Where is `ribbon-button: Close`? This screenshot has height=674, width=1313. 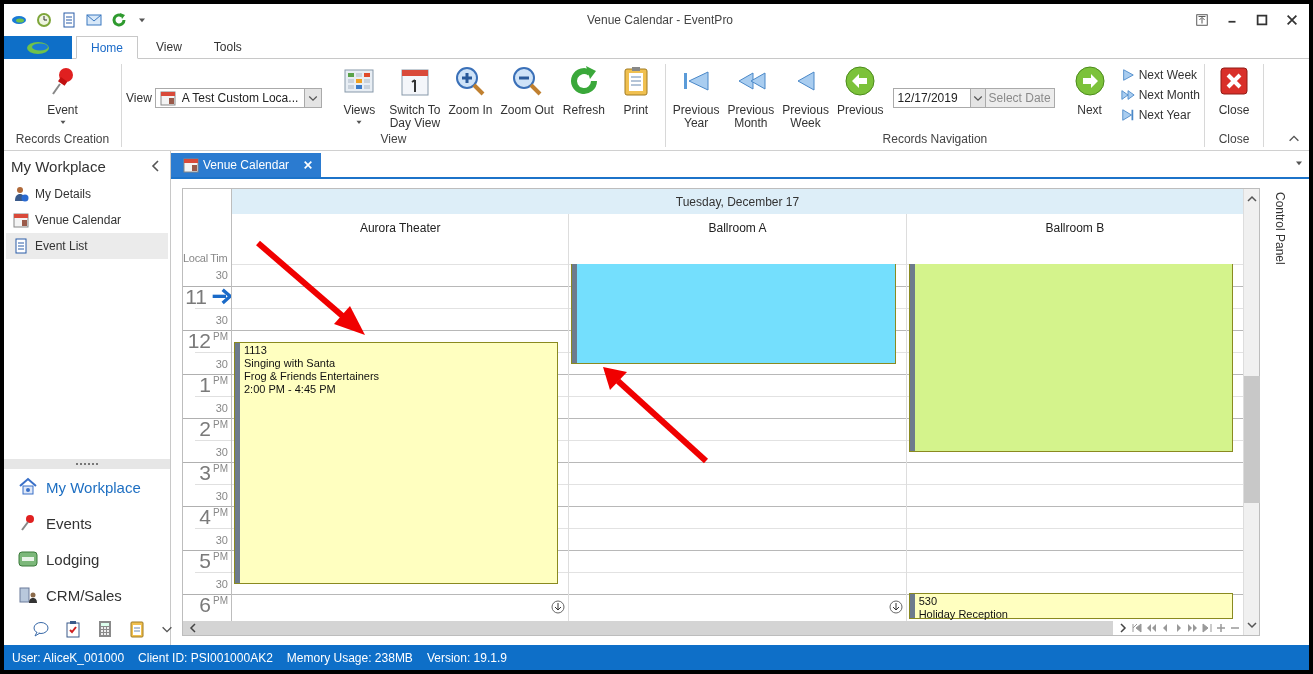
ribbon-button: Close is located at coordinates (1234, 91).